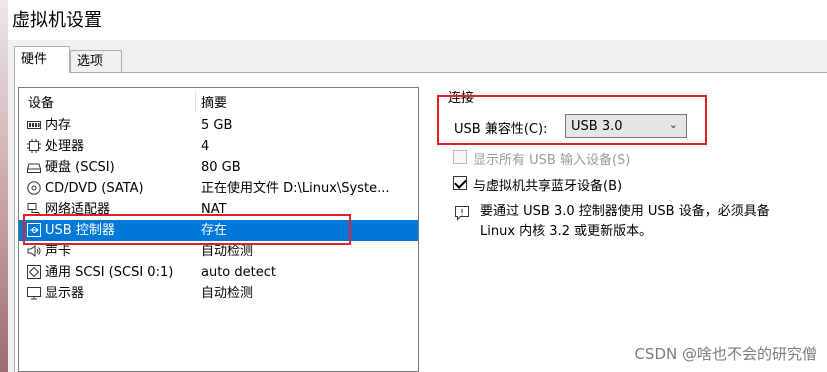  What do you see at coordinates (34, 230) in the screenshot?
I see `usb-icon` at bounding box center [34, 230].